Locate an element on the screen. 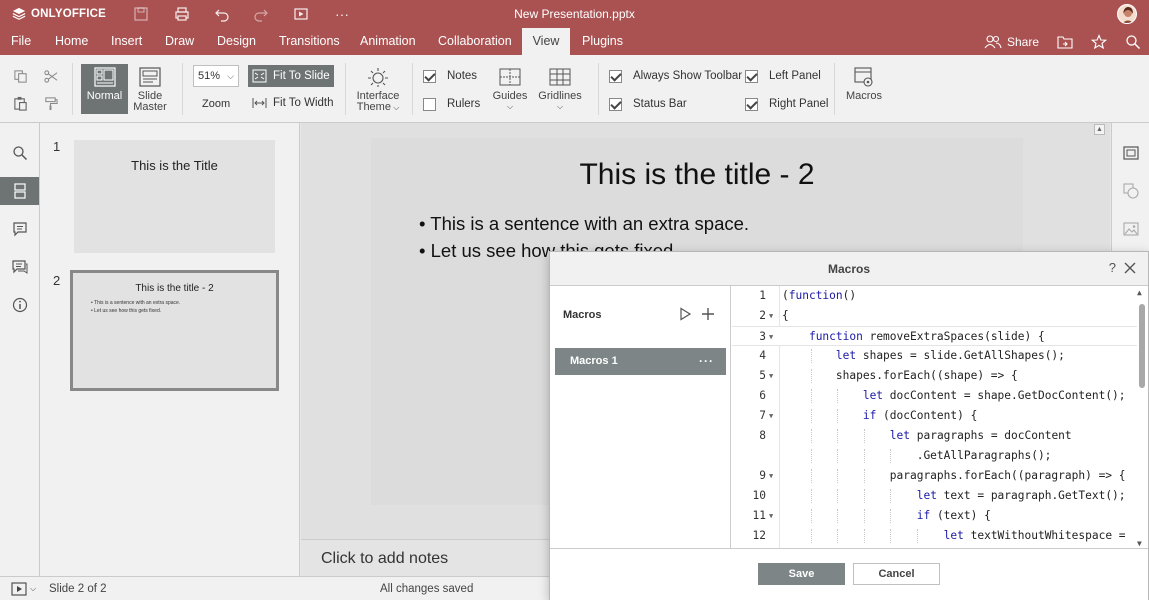 Image resolution: width=1149 pixels, height=600 pixels. normal-view-button: Normal is located at coordinates (104, 89).